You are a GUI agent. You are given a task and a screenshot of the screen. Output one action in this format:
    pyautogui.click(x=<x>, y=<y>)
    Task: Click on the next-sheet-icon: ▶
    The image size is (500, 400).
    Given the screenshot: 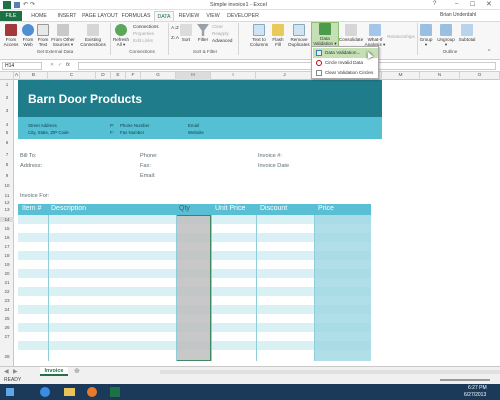 What is the action you would take?
    pyautogui.click(x=15, y=371)
    